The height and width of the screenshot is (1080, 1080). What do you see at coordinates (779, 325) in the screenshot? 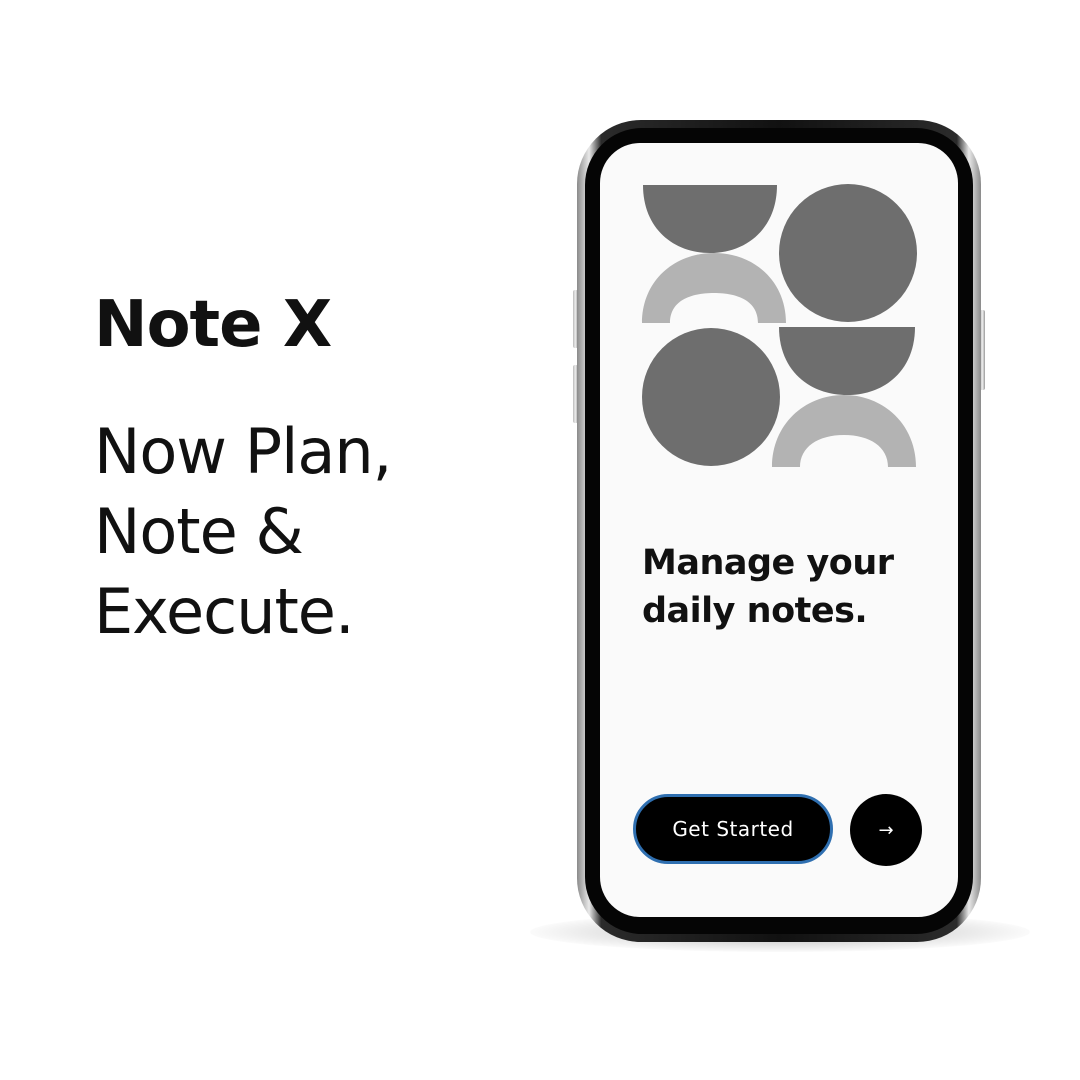
I see `abstract-shapes-illustration` at bounding box center [779, 325].